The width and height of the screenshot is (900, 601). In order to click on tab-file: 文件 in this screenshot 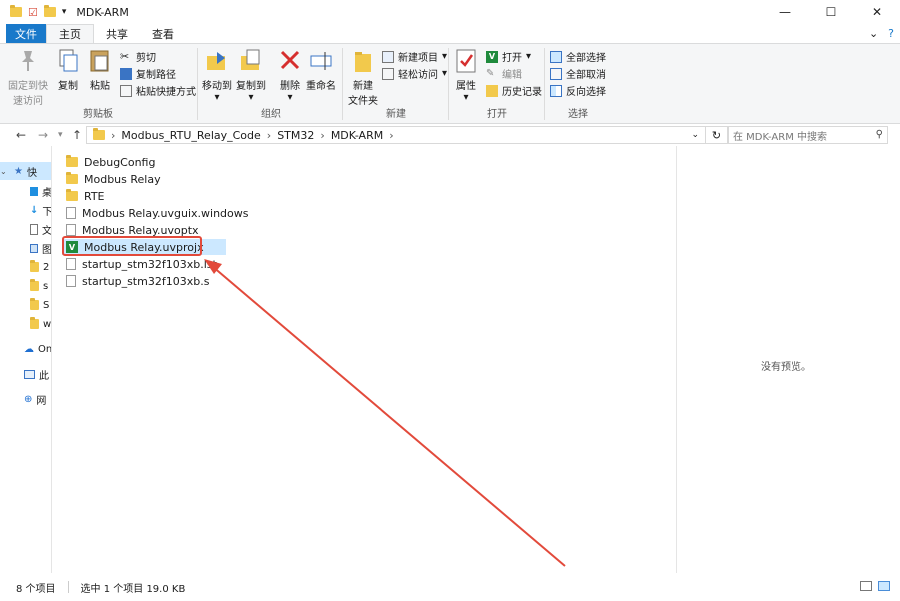, I will do `click(26, 33)`.